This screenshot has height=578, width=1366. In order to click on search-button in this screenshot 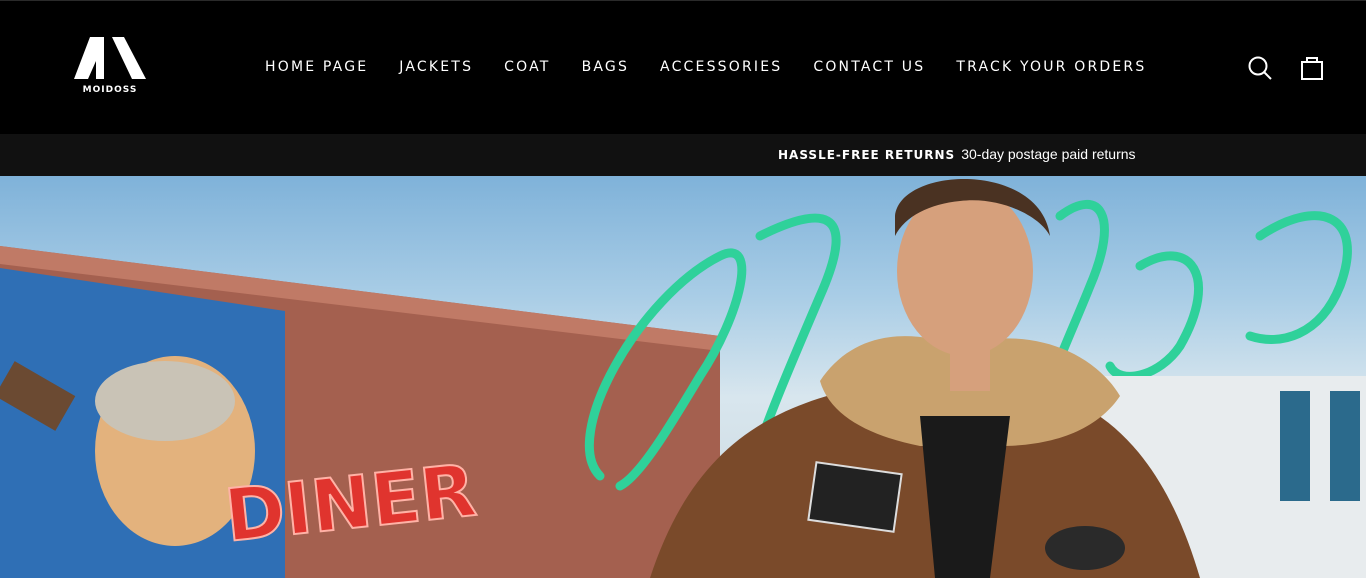, I will do `click(1260, 68)`.